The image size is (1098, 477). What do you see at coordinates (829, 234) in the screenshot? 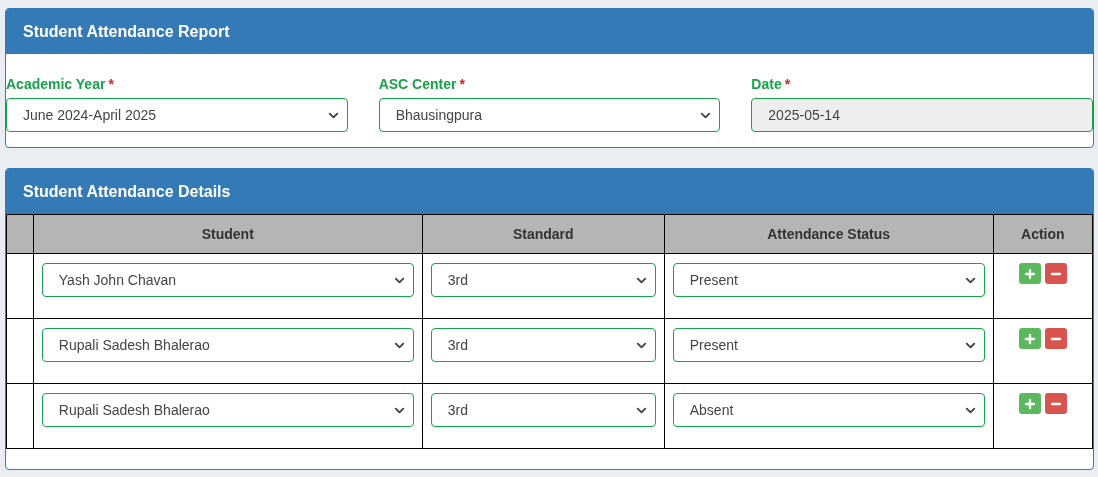
I see `column-header: Attendance Status` at bounding box center [829, 234].